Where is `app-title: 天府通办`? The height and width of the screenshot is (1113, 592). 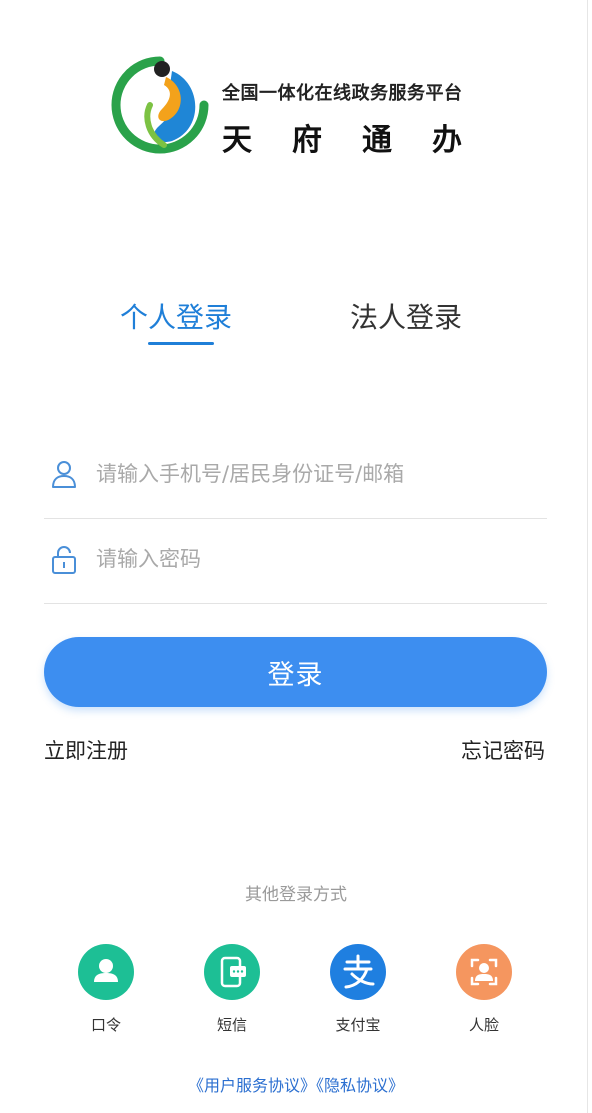
app-title: 天府通办 is located at coordinates (362, 140).